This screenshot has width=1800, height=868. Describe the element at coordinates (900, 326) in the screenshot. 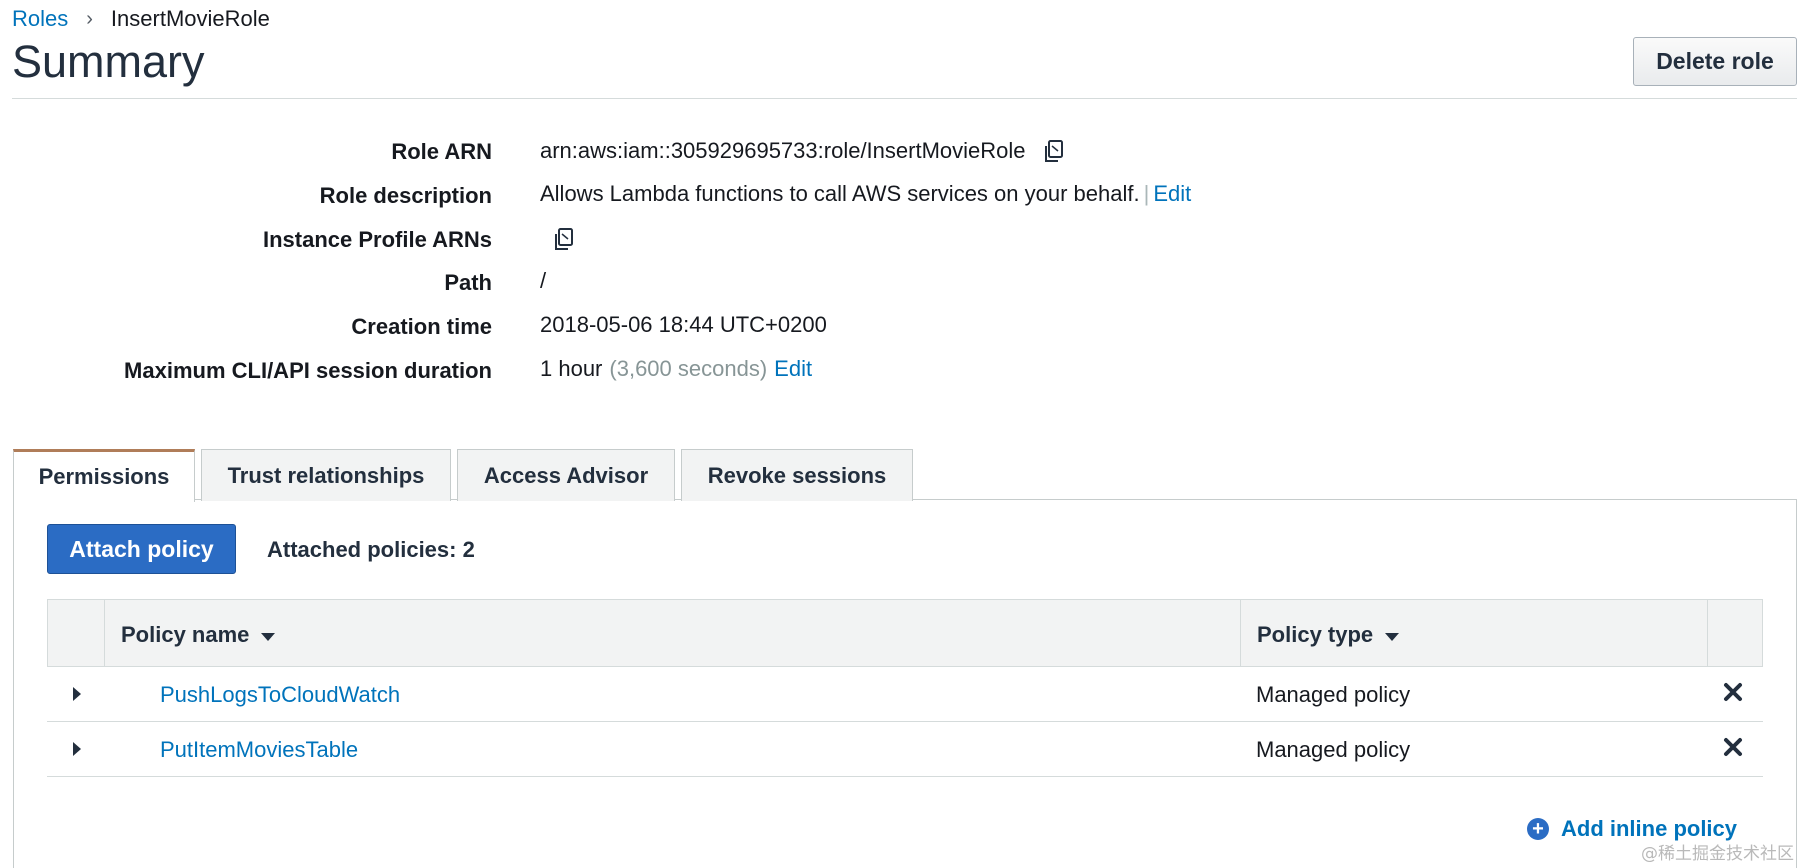

I see `summary-row-creation-time: Creation time 2018-05-06 18:44 UTC+0200` at that location.